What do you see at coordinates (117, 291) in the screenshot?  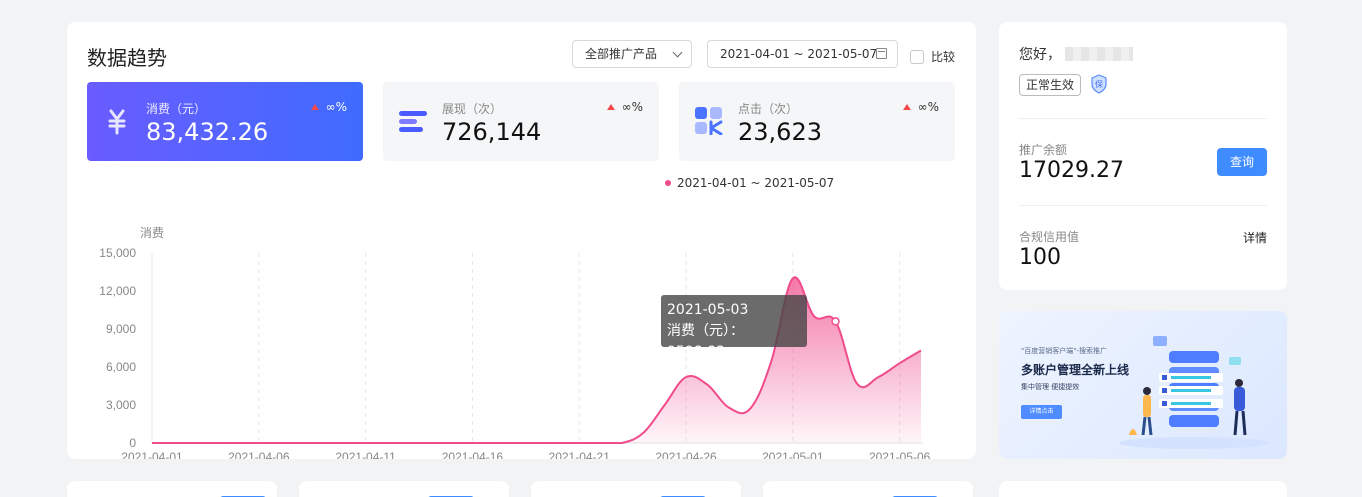 I see `y-tick-label: 12,000` at bounding box center [117, 291].